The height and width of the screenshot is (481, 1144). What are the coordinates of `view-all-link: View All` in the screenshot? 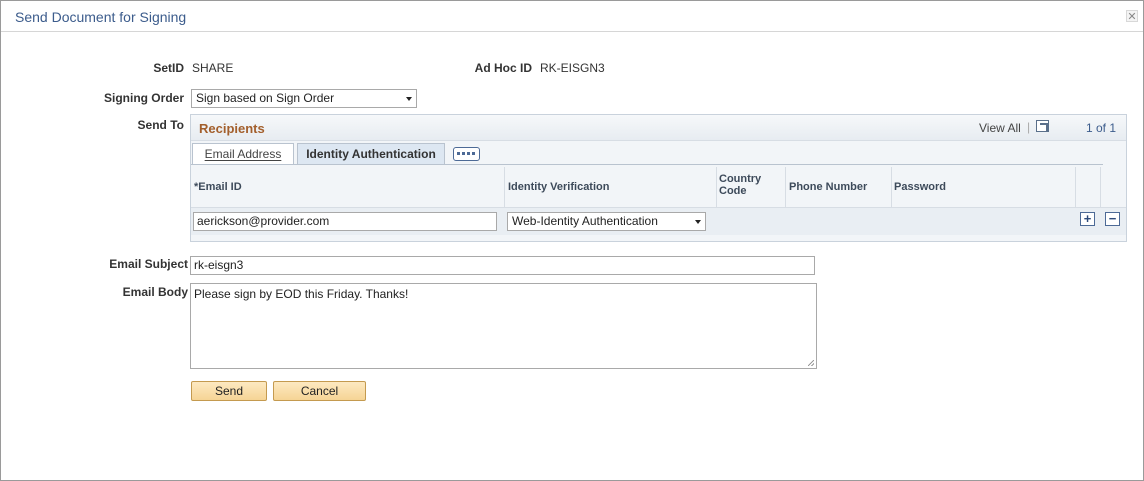 It's located at (1000, 128).